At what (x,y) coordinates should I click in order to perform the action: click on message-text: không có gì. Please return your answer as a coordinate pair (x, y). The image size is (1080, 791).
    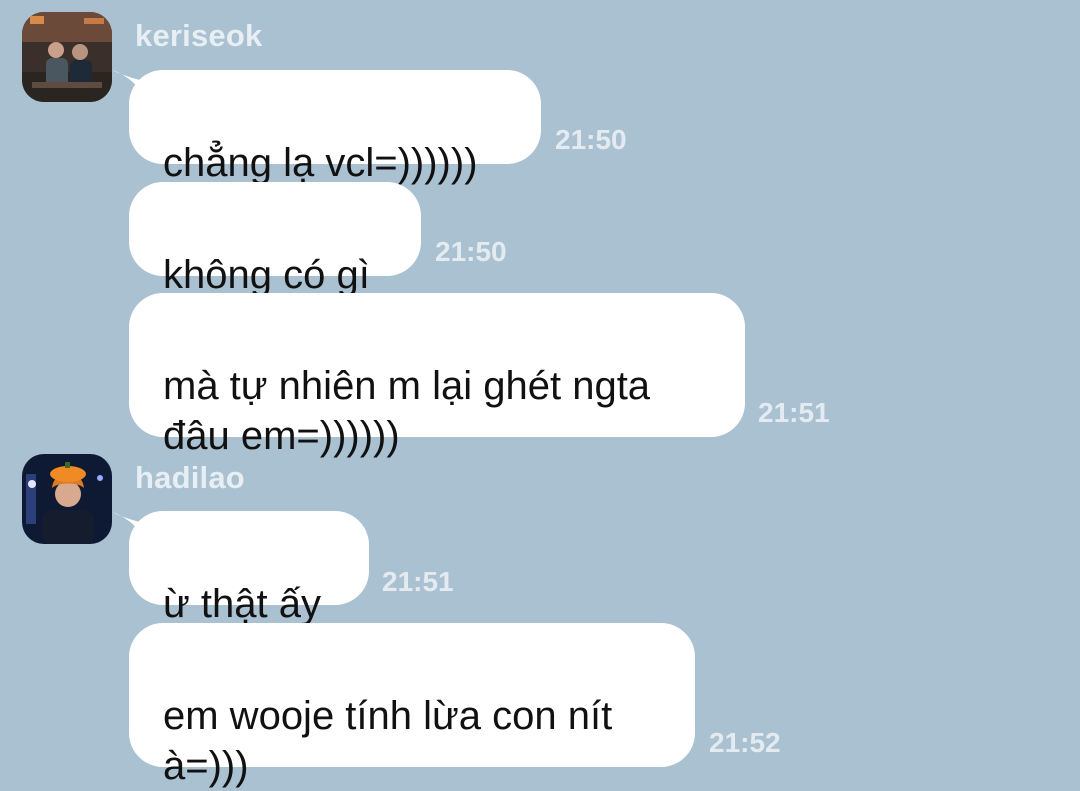
    Looking at the image, I should click on (266, 275).